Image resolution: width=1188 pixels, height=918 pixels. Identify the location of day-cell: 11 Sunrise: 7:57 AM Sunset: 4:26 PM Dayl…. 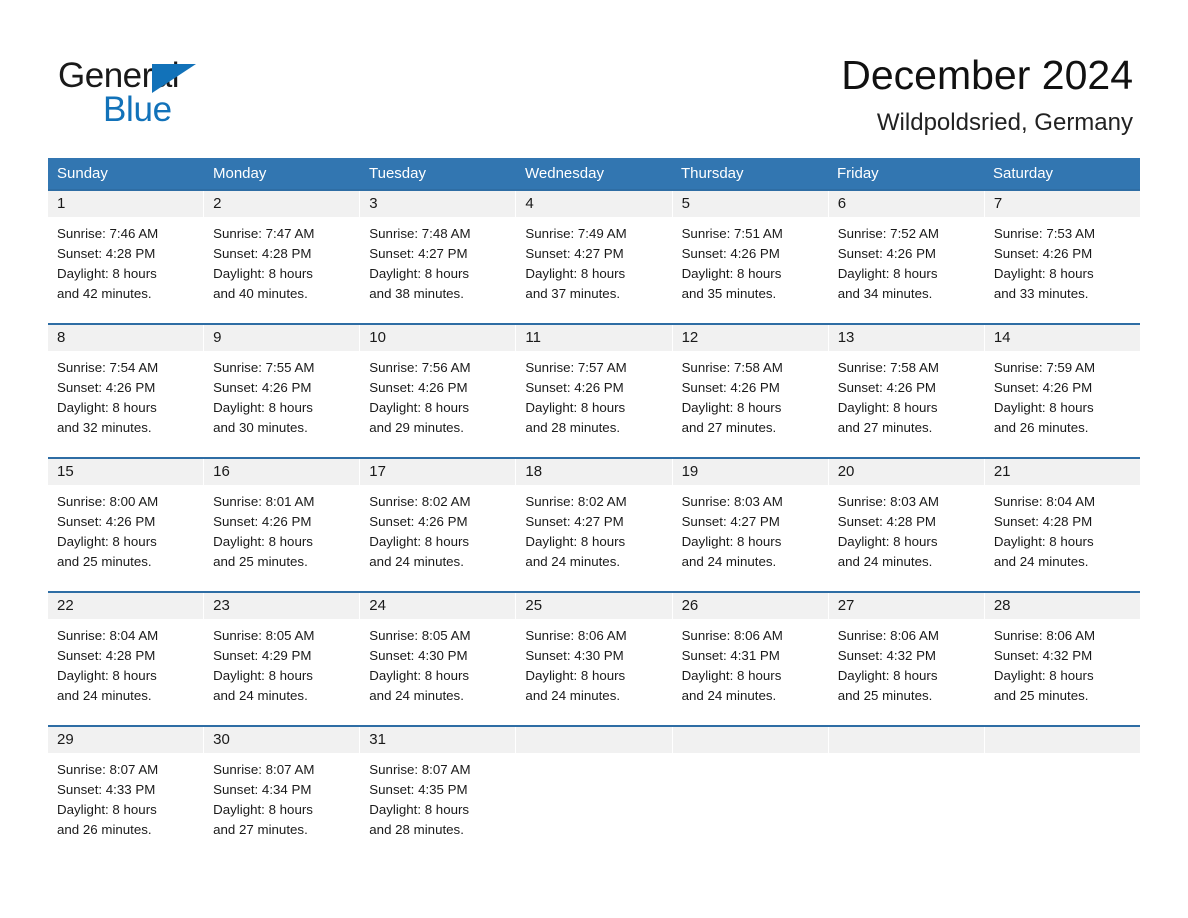
(594, 391).